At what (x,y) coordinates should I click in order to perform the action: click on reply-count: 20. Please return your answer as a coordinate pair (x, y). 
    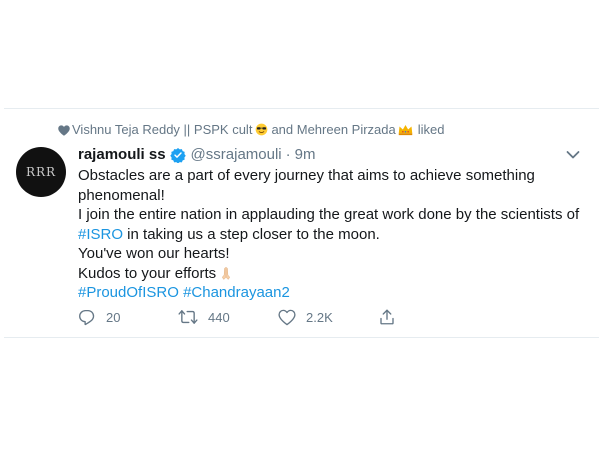
    Looking at the image, I should click on (113, 317).